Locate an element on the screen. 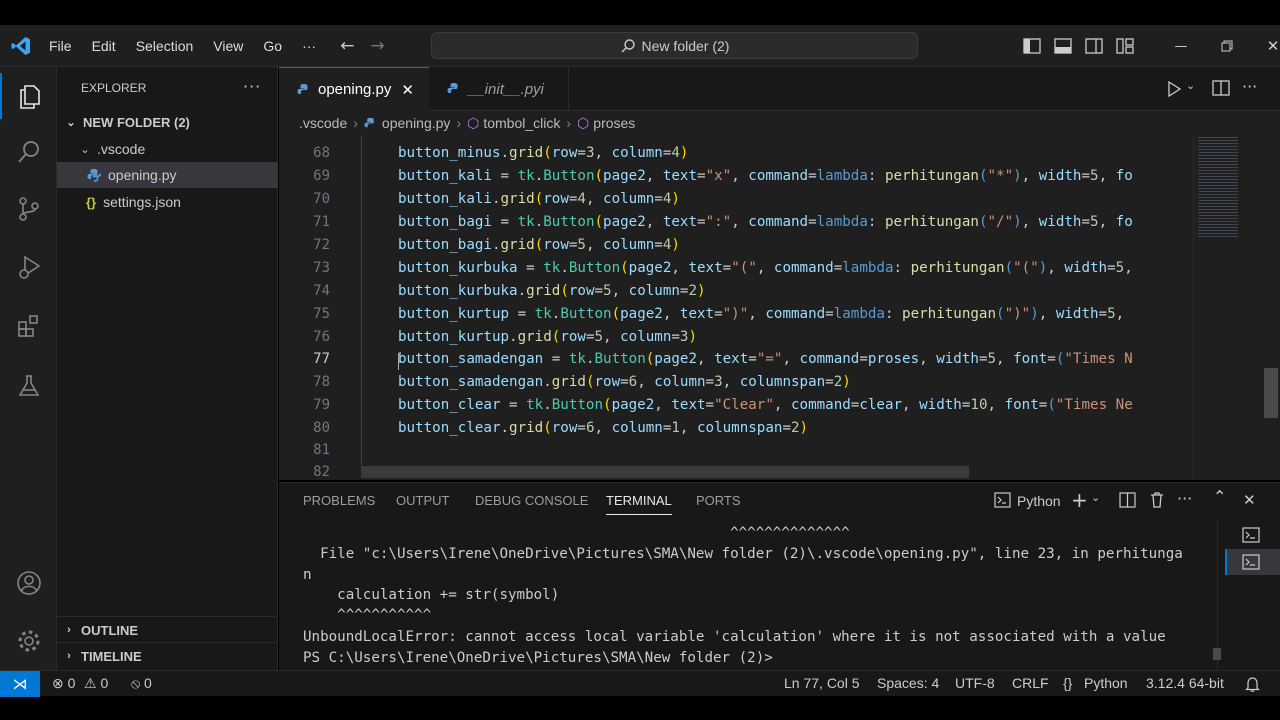 This screenshot has width=1280, height=720. tab-init-pyi: __init__.pyi is located at coordinates (499, 89).